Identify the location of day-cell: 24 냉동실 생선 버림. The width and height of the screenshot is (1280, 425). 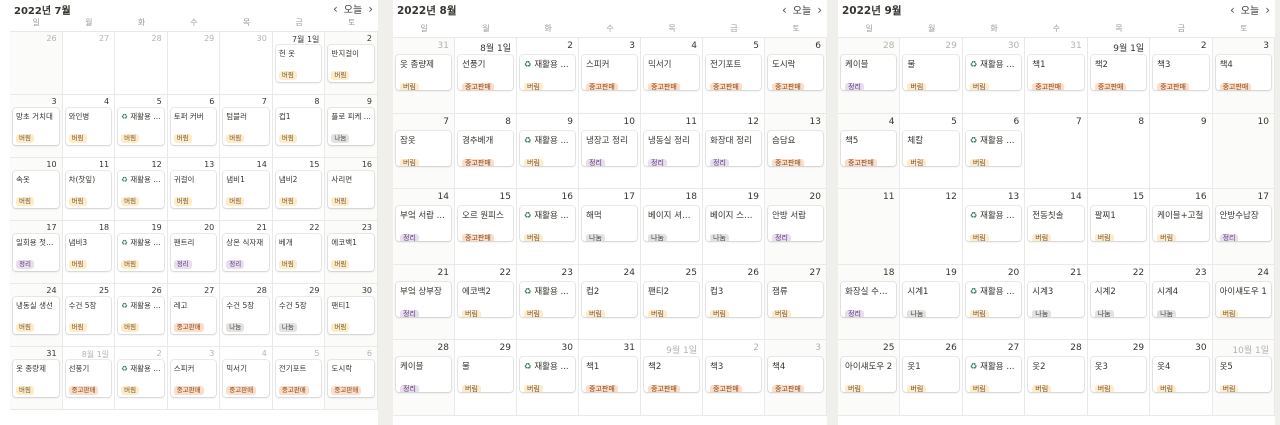
(36, 315).